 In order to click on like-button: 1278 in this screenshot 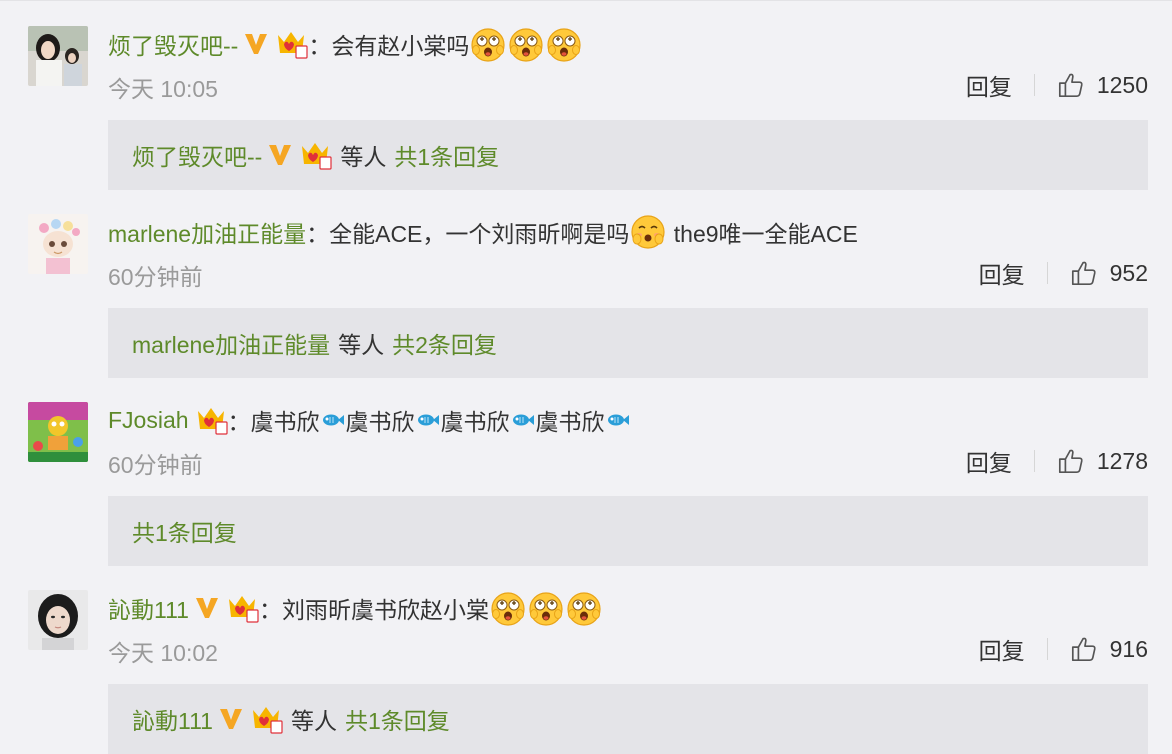, I will do `click(1102, 461)`.